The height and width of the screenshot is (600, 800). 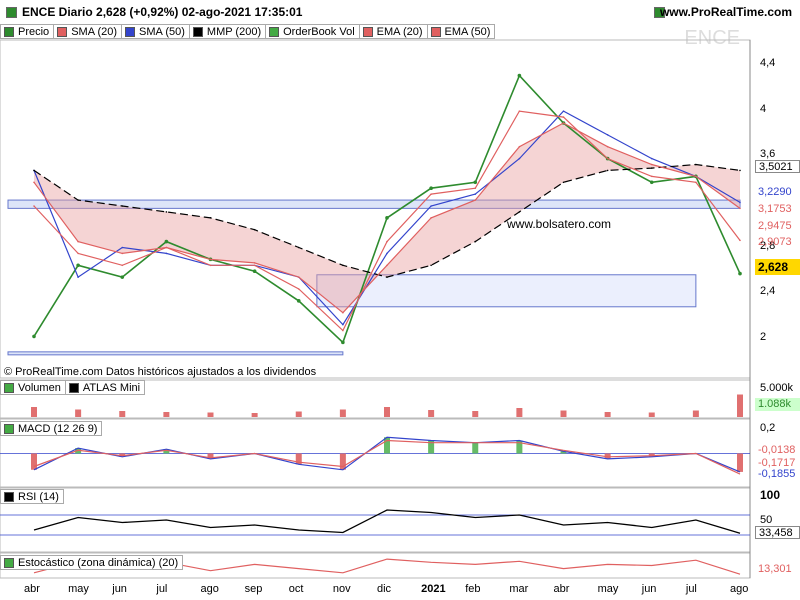 I want to click on x-tick-label: dic, so click(x=384, y=589).